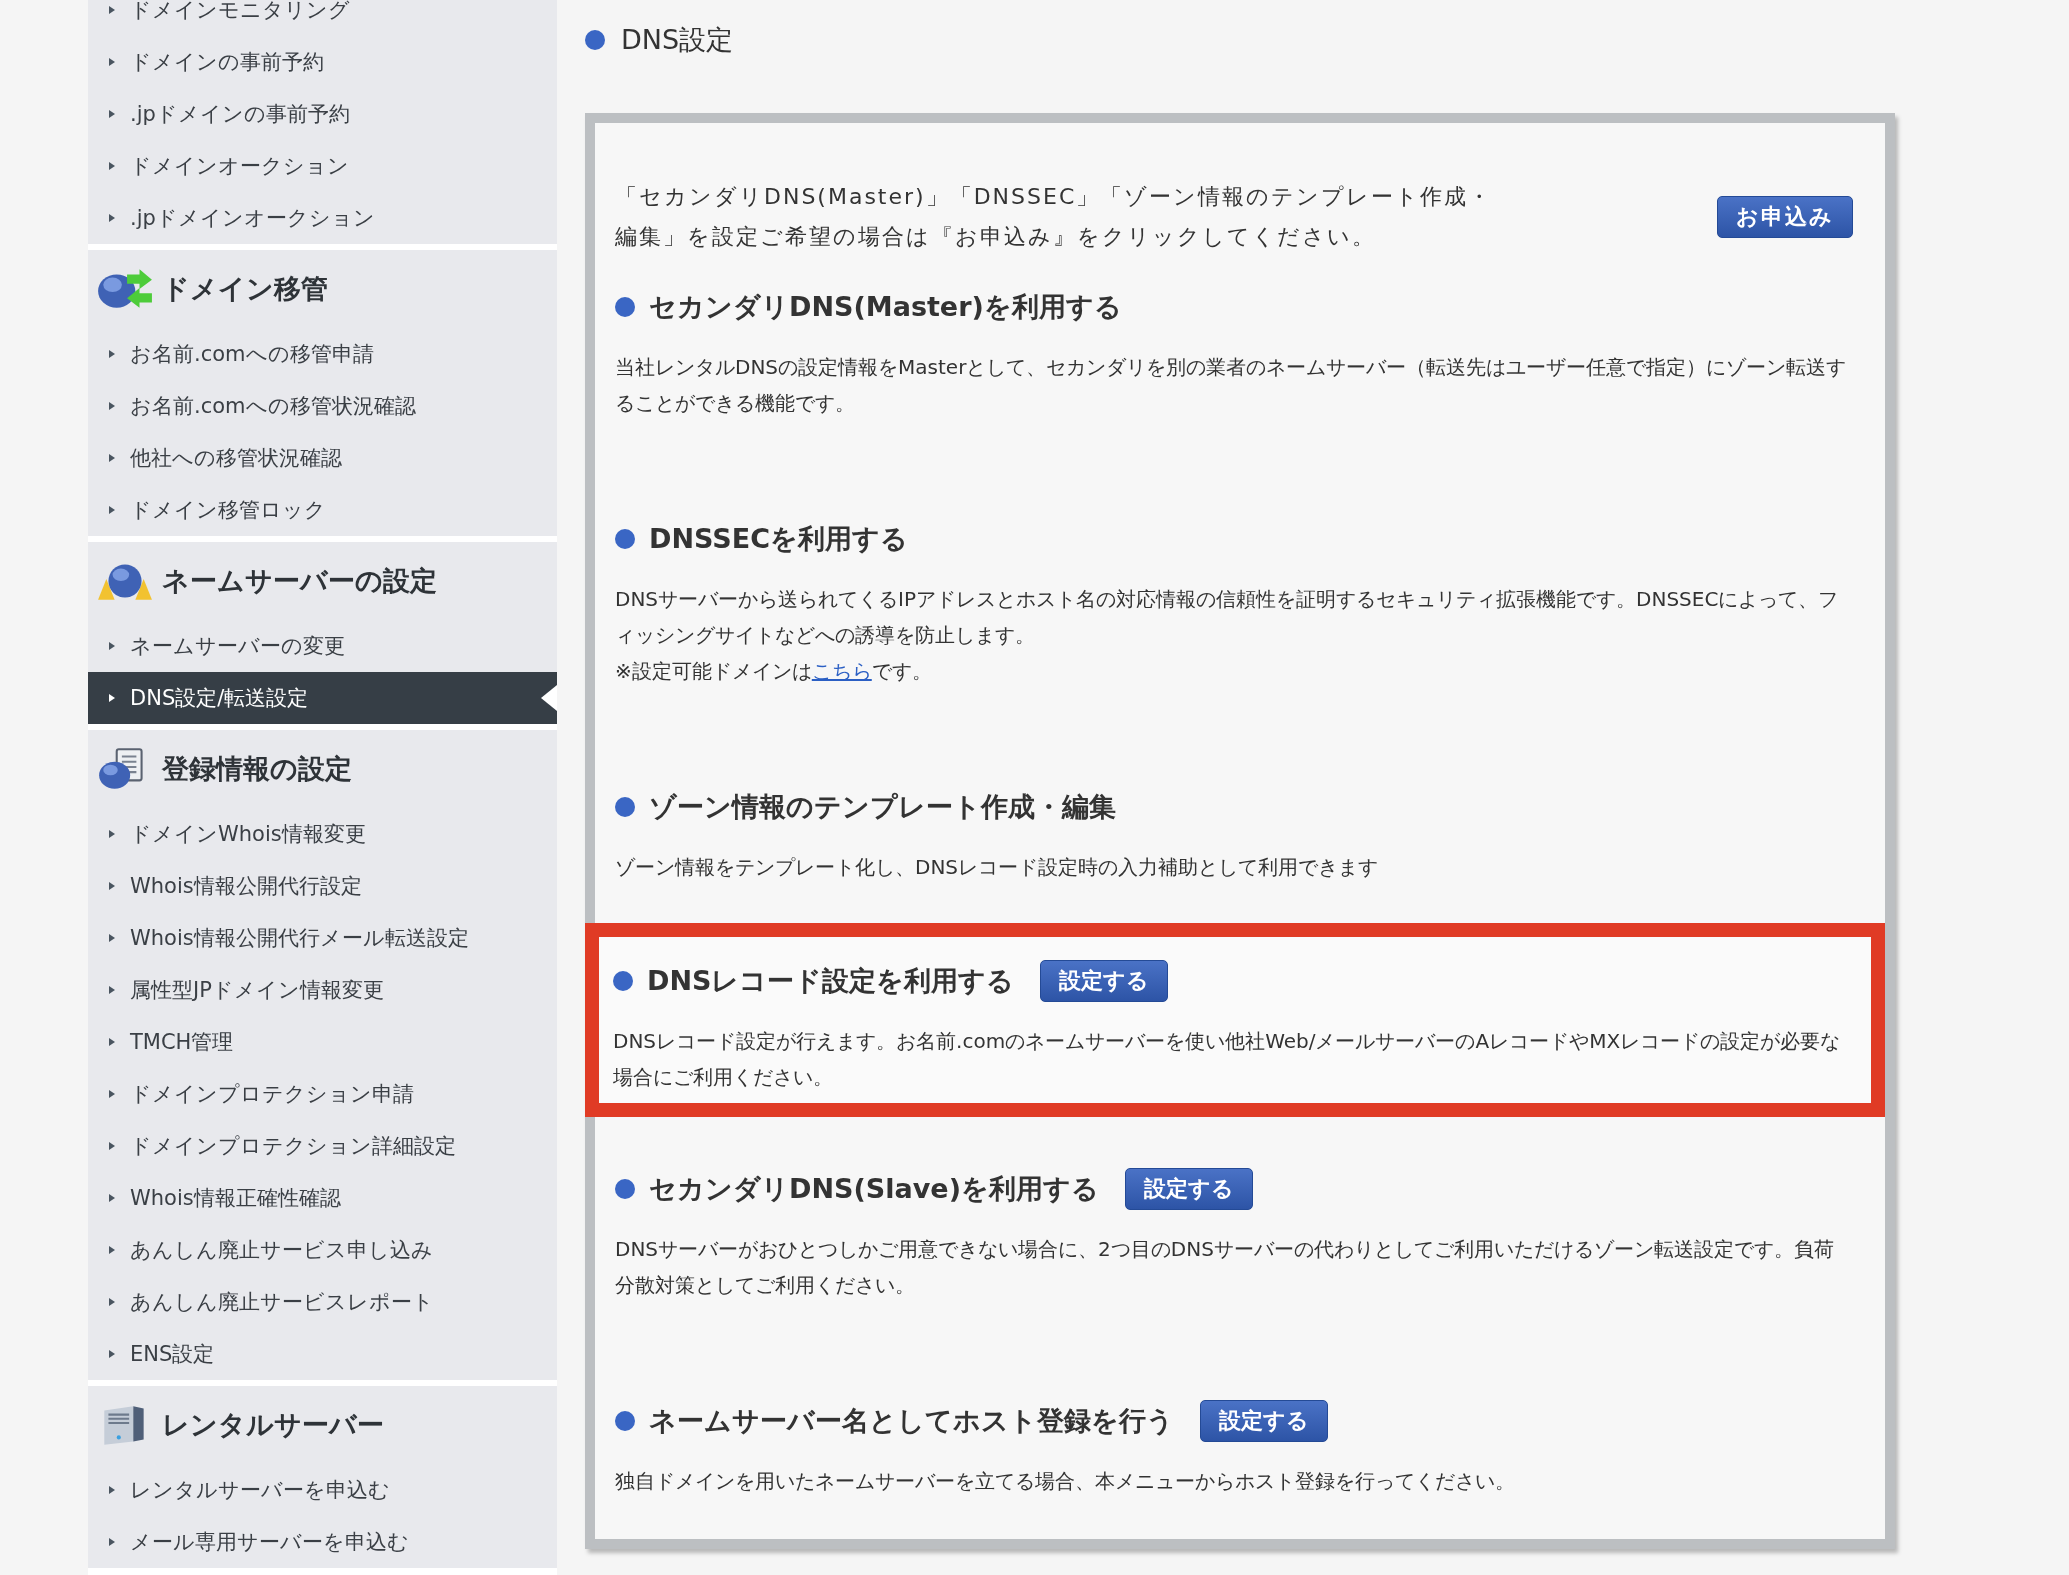  Describe the element at coordinates (322, 458) in the screenshot. I see `sidebar-item: 他社への移管状況確認` at that location.